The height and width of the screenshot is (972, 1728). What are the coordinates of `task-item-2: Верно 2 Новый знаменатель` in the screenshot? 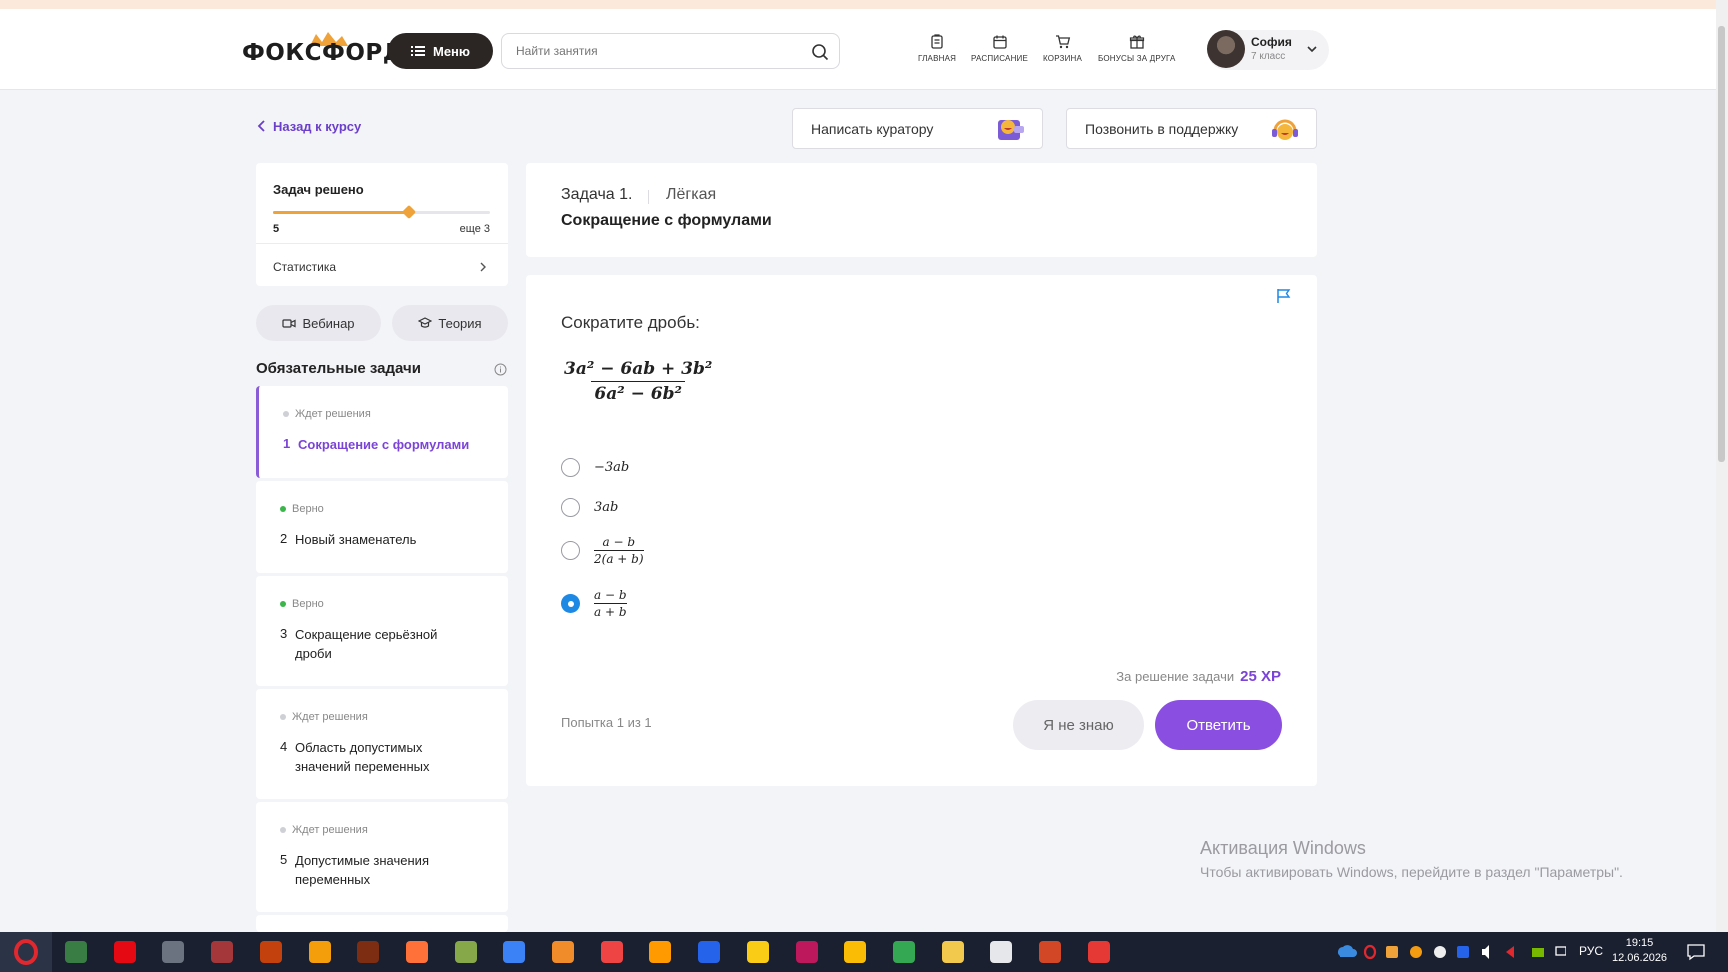 It's located at (382, 527).